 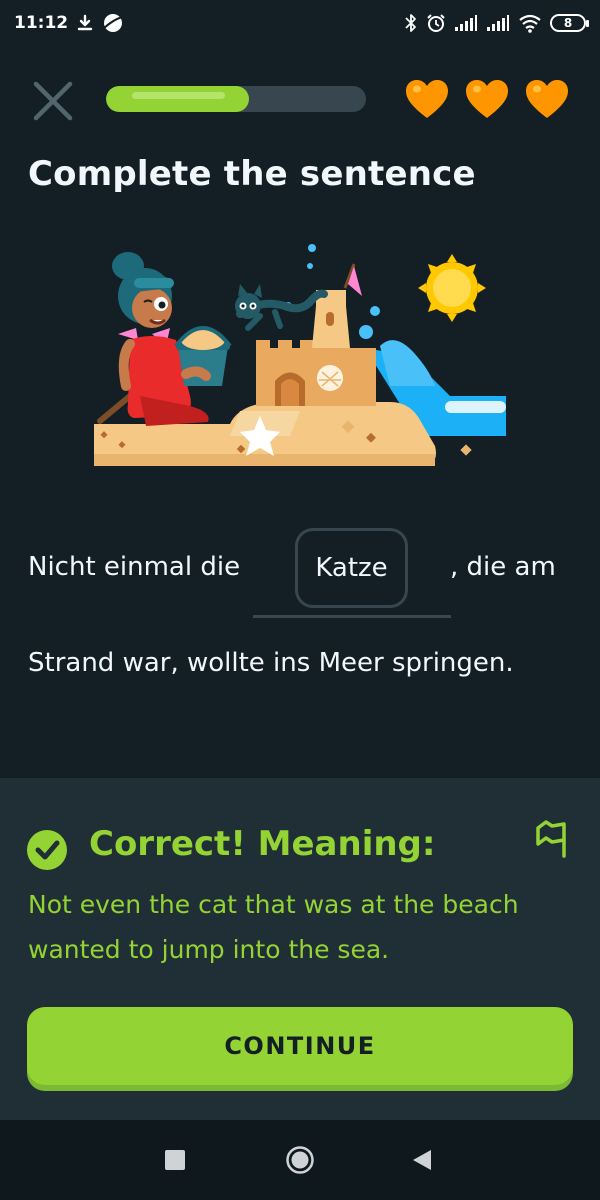 What do you see at coordinates (134, 567) in the screenshot?
I see `sentence-text-before: Nicht einmal die` at bounding box center [134, 567].